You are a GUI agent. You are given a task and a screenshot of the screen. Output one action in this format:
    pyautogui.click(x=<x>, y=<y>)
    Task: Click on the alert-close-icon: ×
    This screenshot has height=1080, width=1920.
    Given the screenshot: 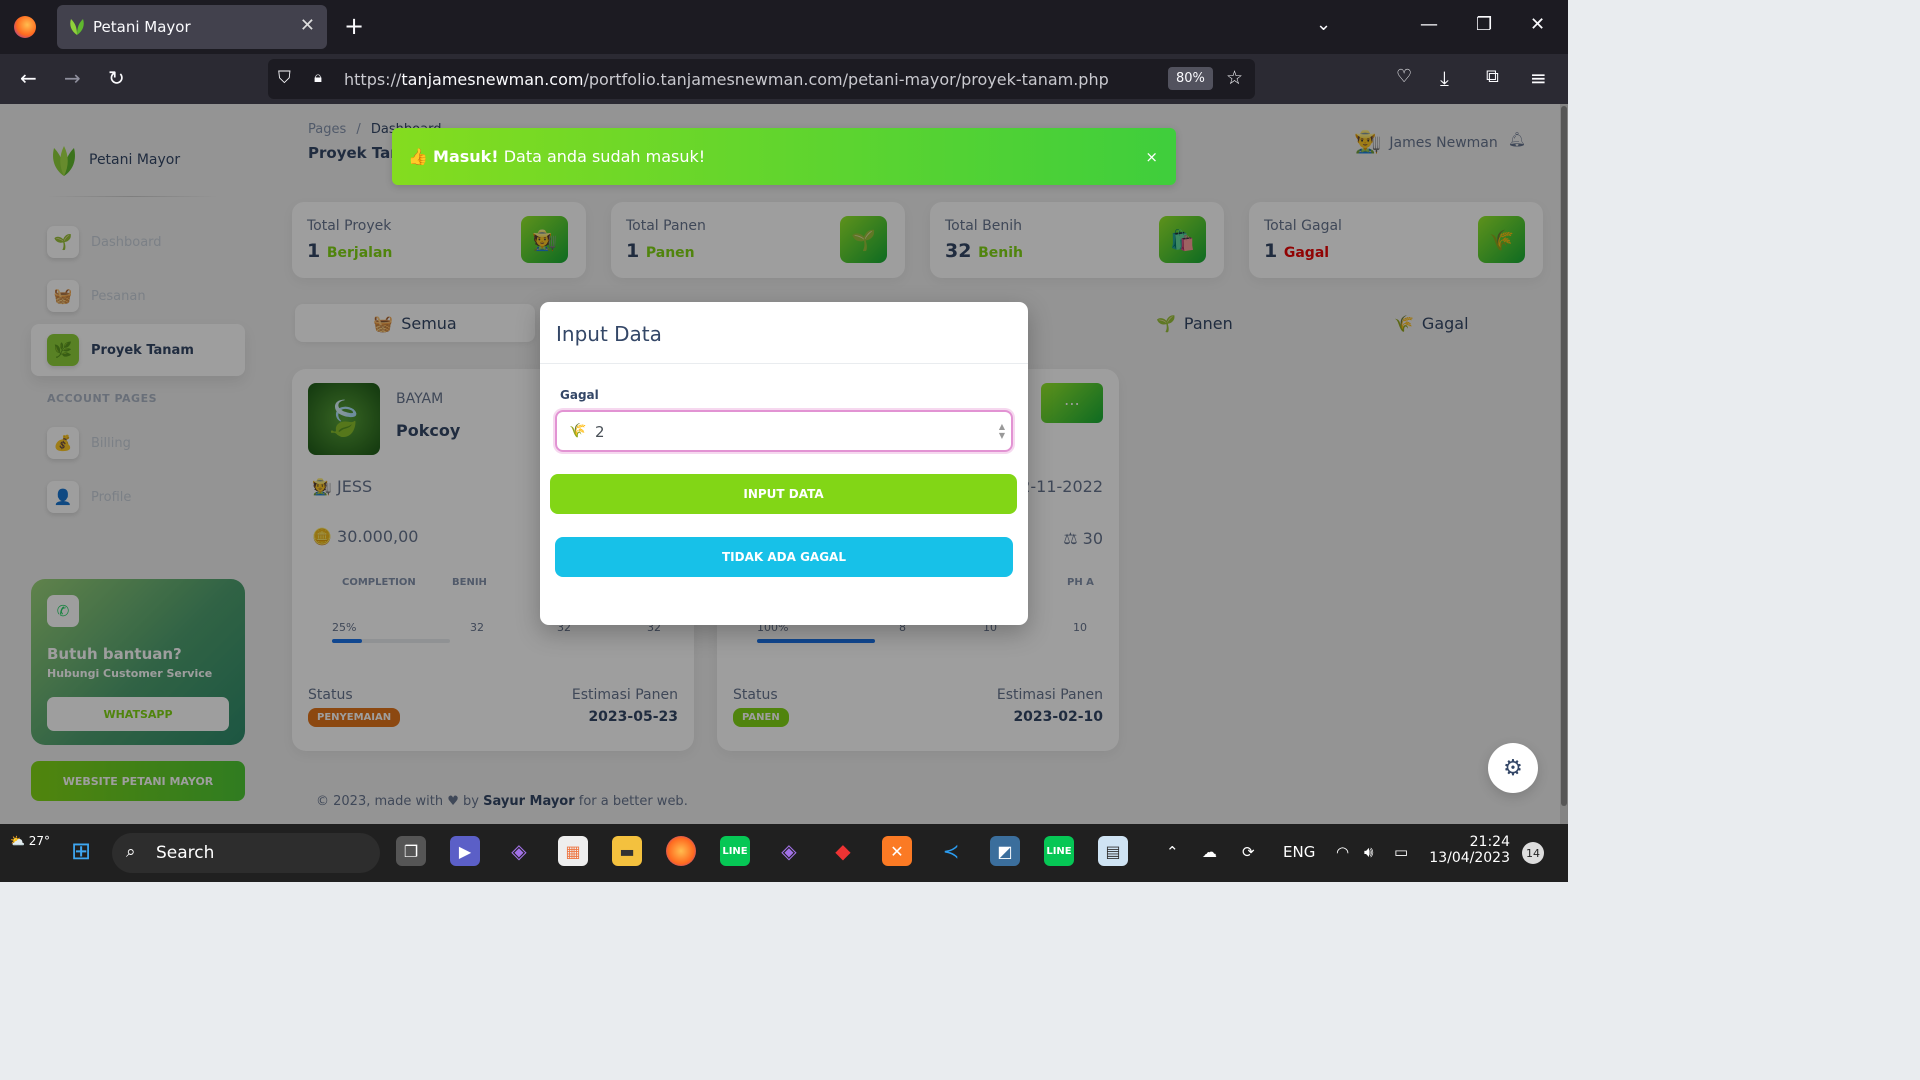 What is the action you would take?
    pyautogui.click(x=1151, y=157)
    